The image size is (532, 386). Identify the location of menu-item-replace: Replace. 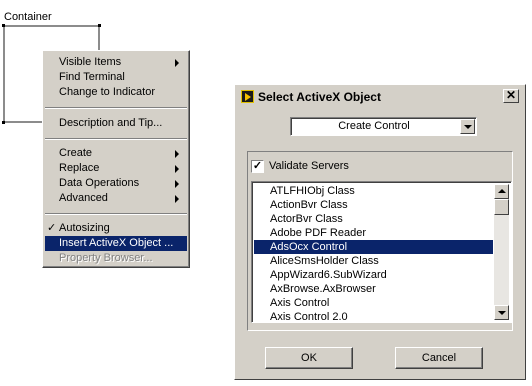
(116, 168).